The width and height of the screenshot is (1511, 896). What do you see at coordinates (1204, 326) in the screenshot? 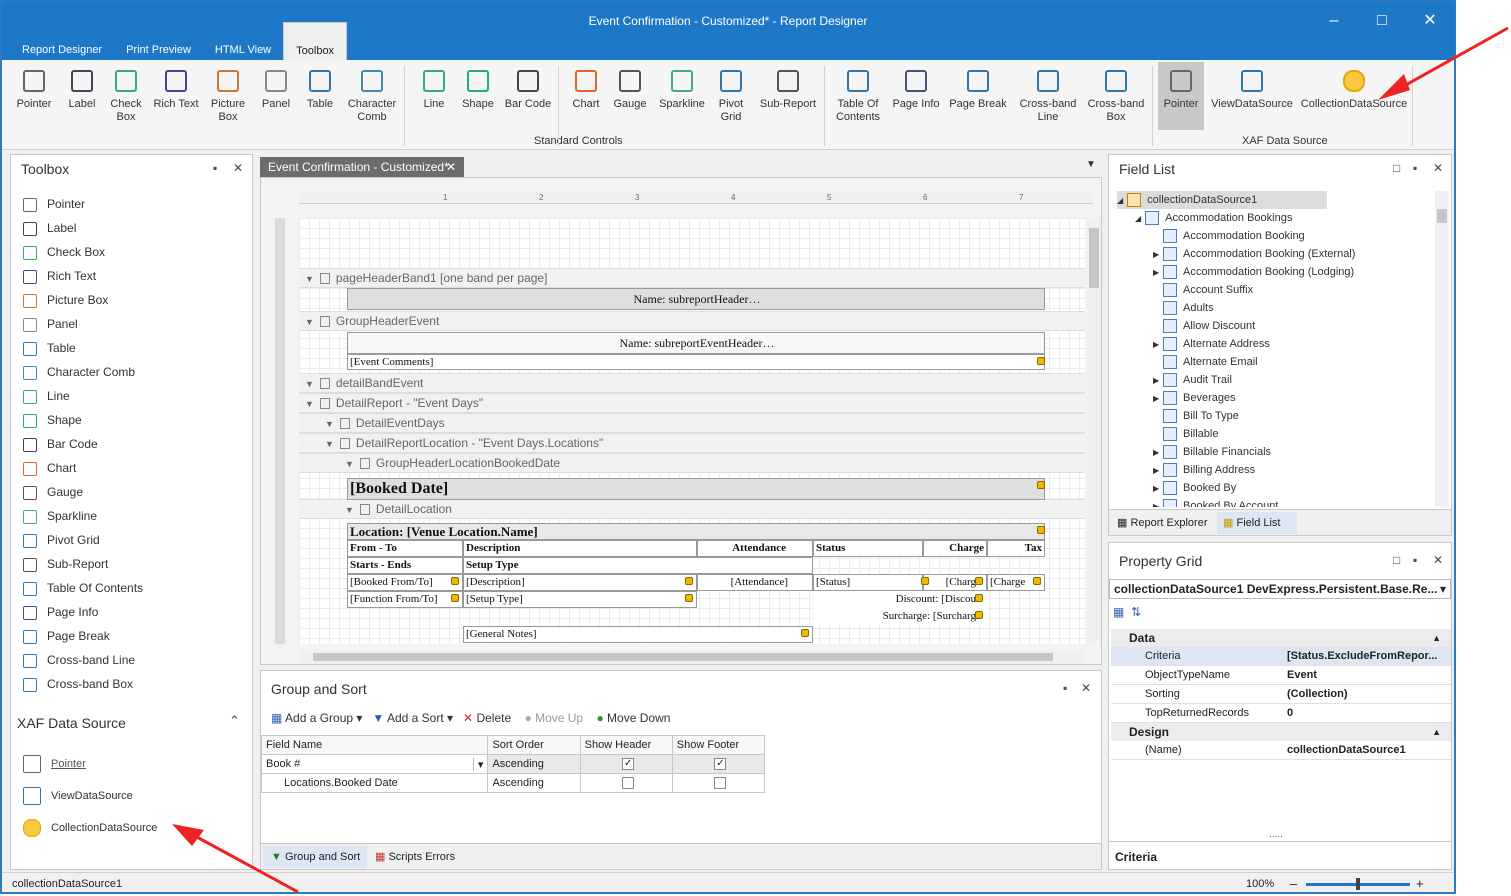
I see `field-allow-discount: Allow Discount` at bounding box center [1204, 326].